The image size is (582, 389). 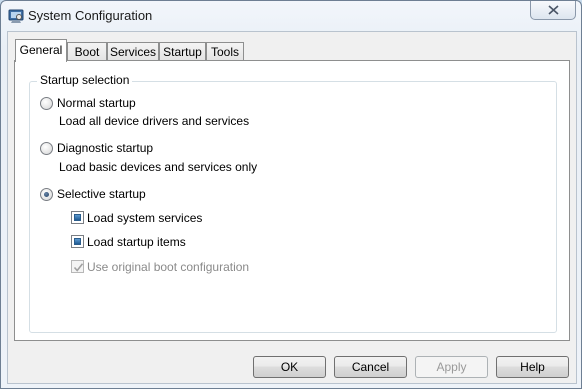 I want to click on tab-boot: Boot, so click(x=87, y=52).